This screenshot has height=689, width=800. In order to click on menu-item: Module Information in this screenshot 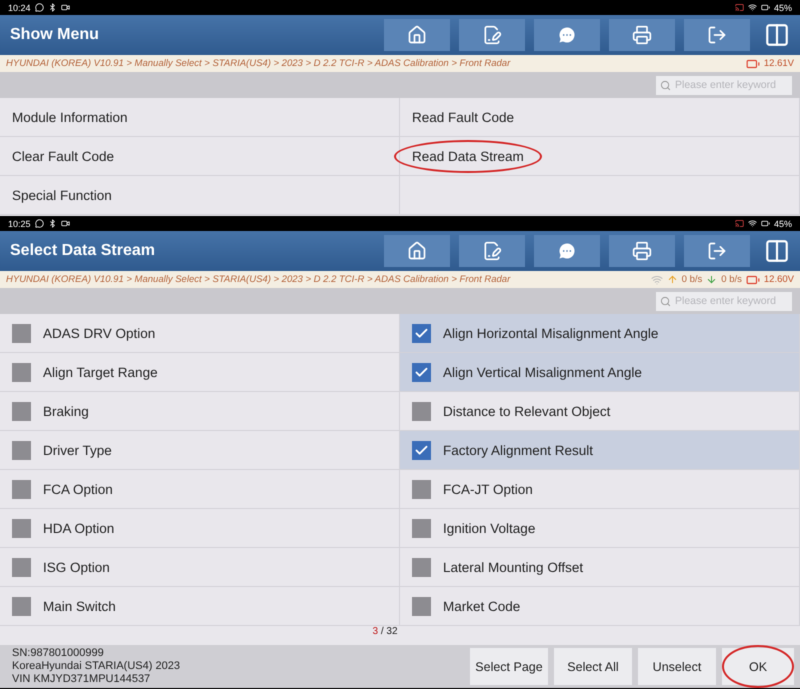, I will do `click(200, 117)`.